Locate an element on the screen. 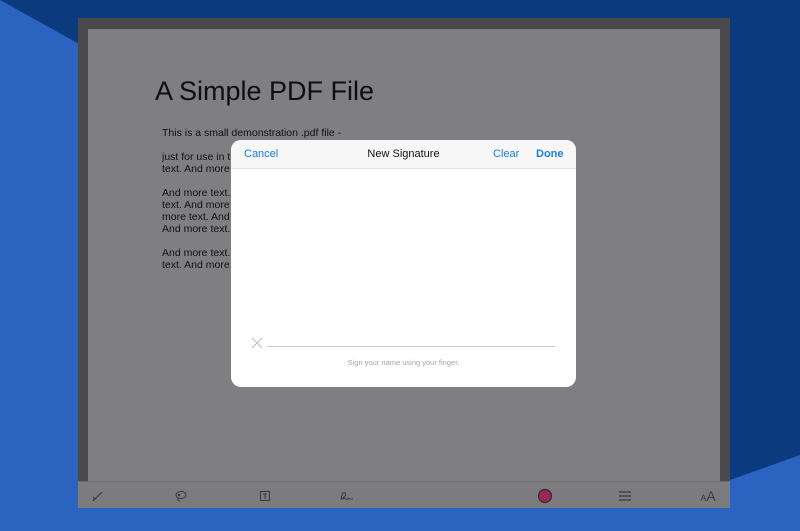  signature-tool-button is located at coordinates (346, 495).